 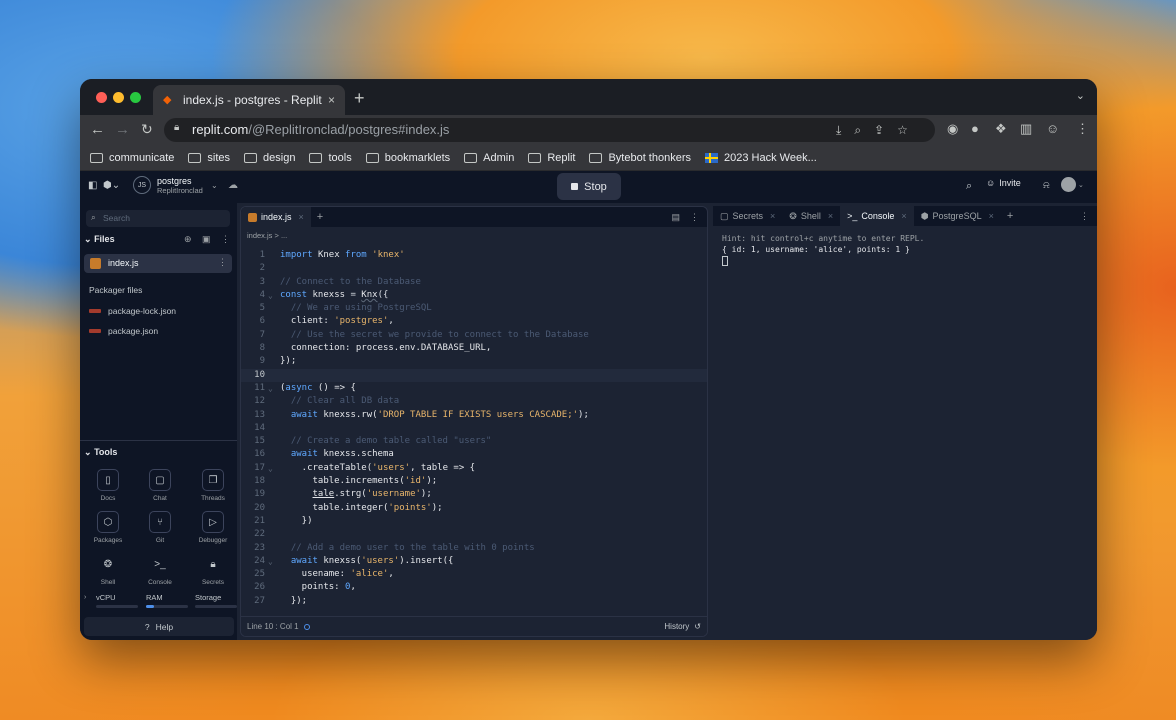 What do you see at coordinates (324, 574) in the screenshot?
I see `code-line: 25 usename: 'alice',` at bounding box center [324, 574].